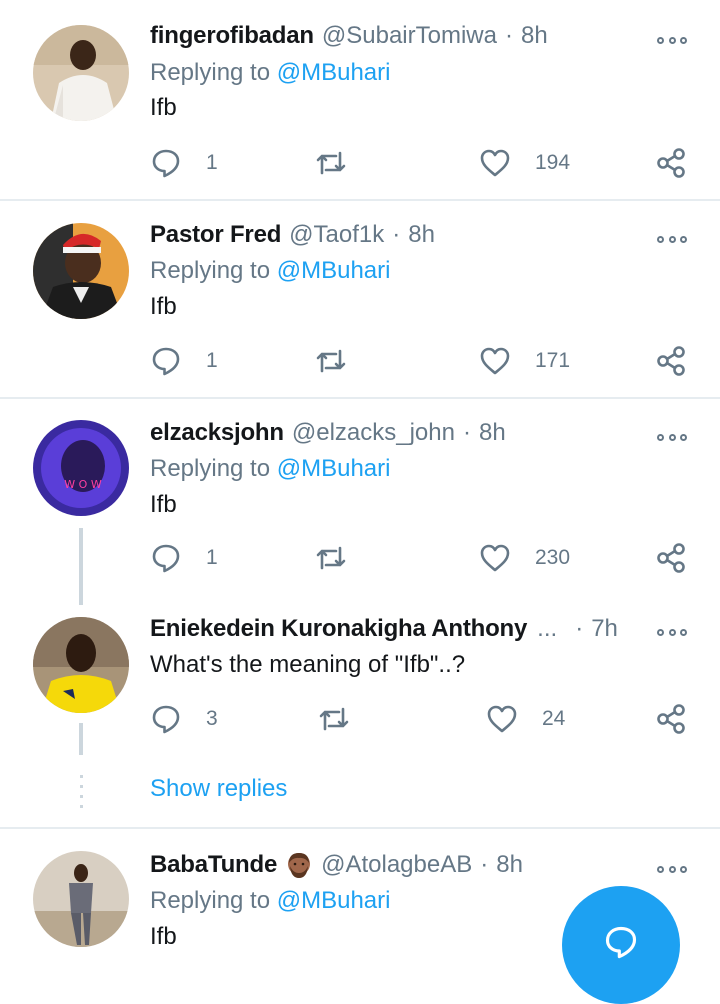 This screenshot has width=720, height=1004. I want to click on display-name: fingerofibadan, so click(232, 36).